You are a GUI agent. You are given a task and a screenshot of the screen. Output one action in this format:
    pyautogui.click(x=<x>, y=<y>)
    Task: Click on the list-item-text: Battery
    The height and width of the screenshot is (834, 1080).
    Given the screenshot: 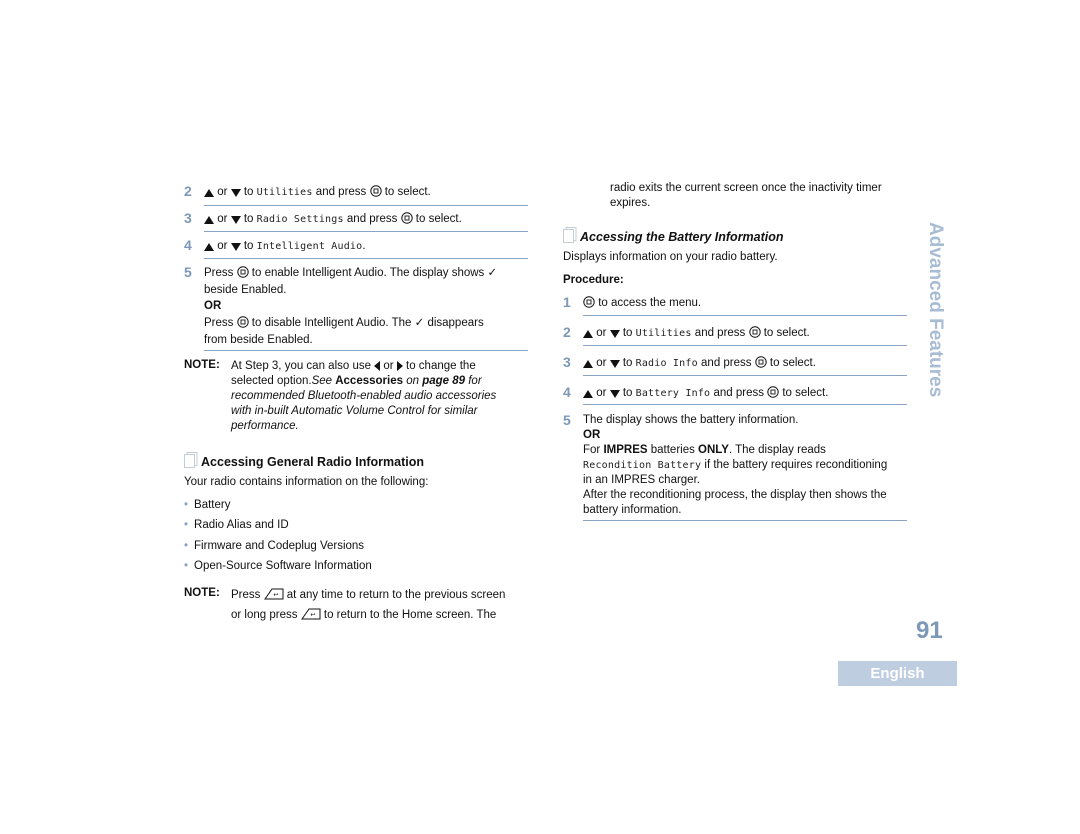 What is the action you would take?
    pyautogui.click(x=212, y=505)
    